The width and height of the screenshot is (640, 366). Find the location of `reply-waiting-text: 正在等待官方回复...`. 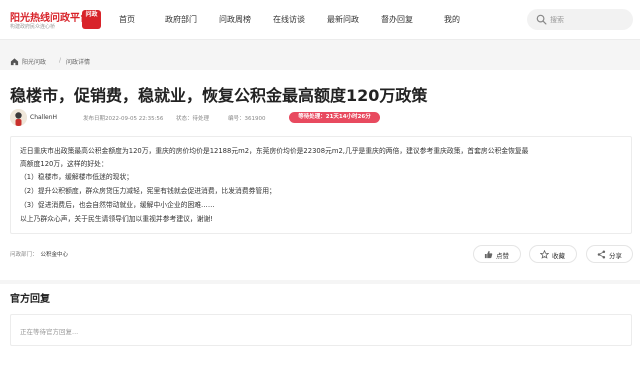

reply-waiting-text: 正在等待官方回复... is located at coordinates (49, 332).